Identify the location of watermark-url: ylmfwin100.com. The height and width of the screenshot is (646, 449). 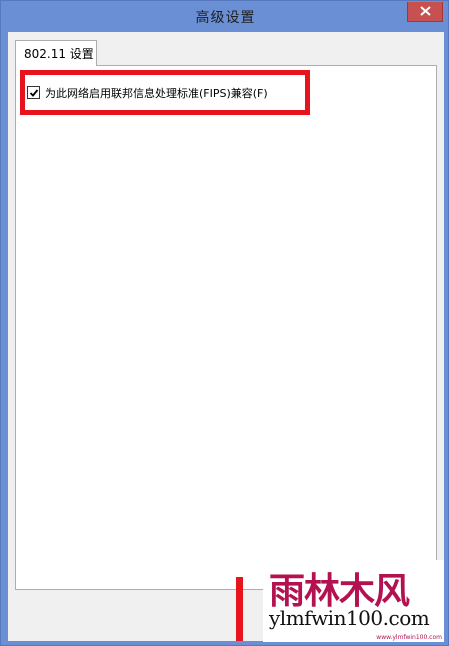
(349, 618).